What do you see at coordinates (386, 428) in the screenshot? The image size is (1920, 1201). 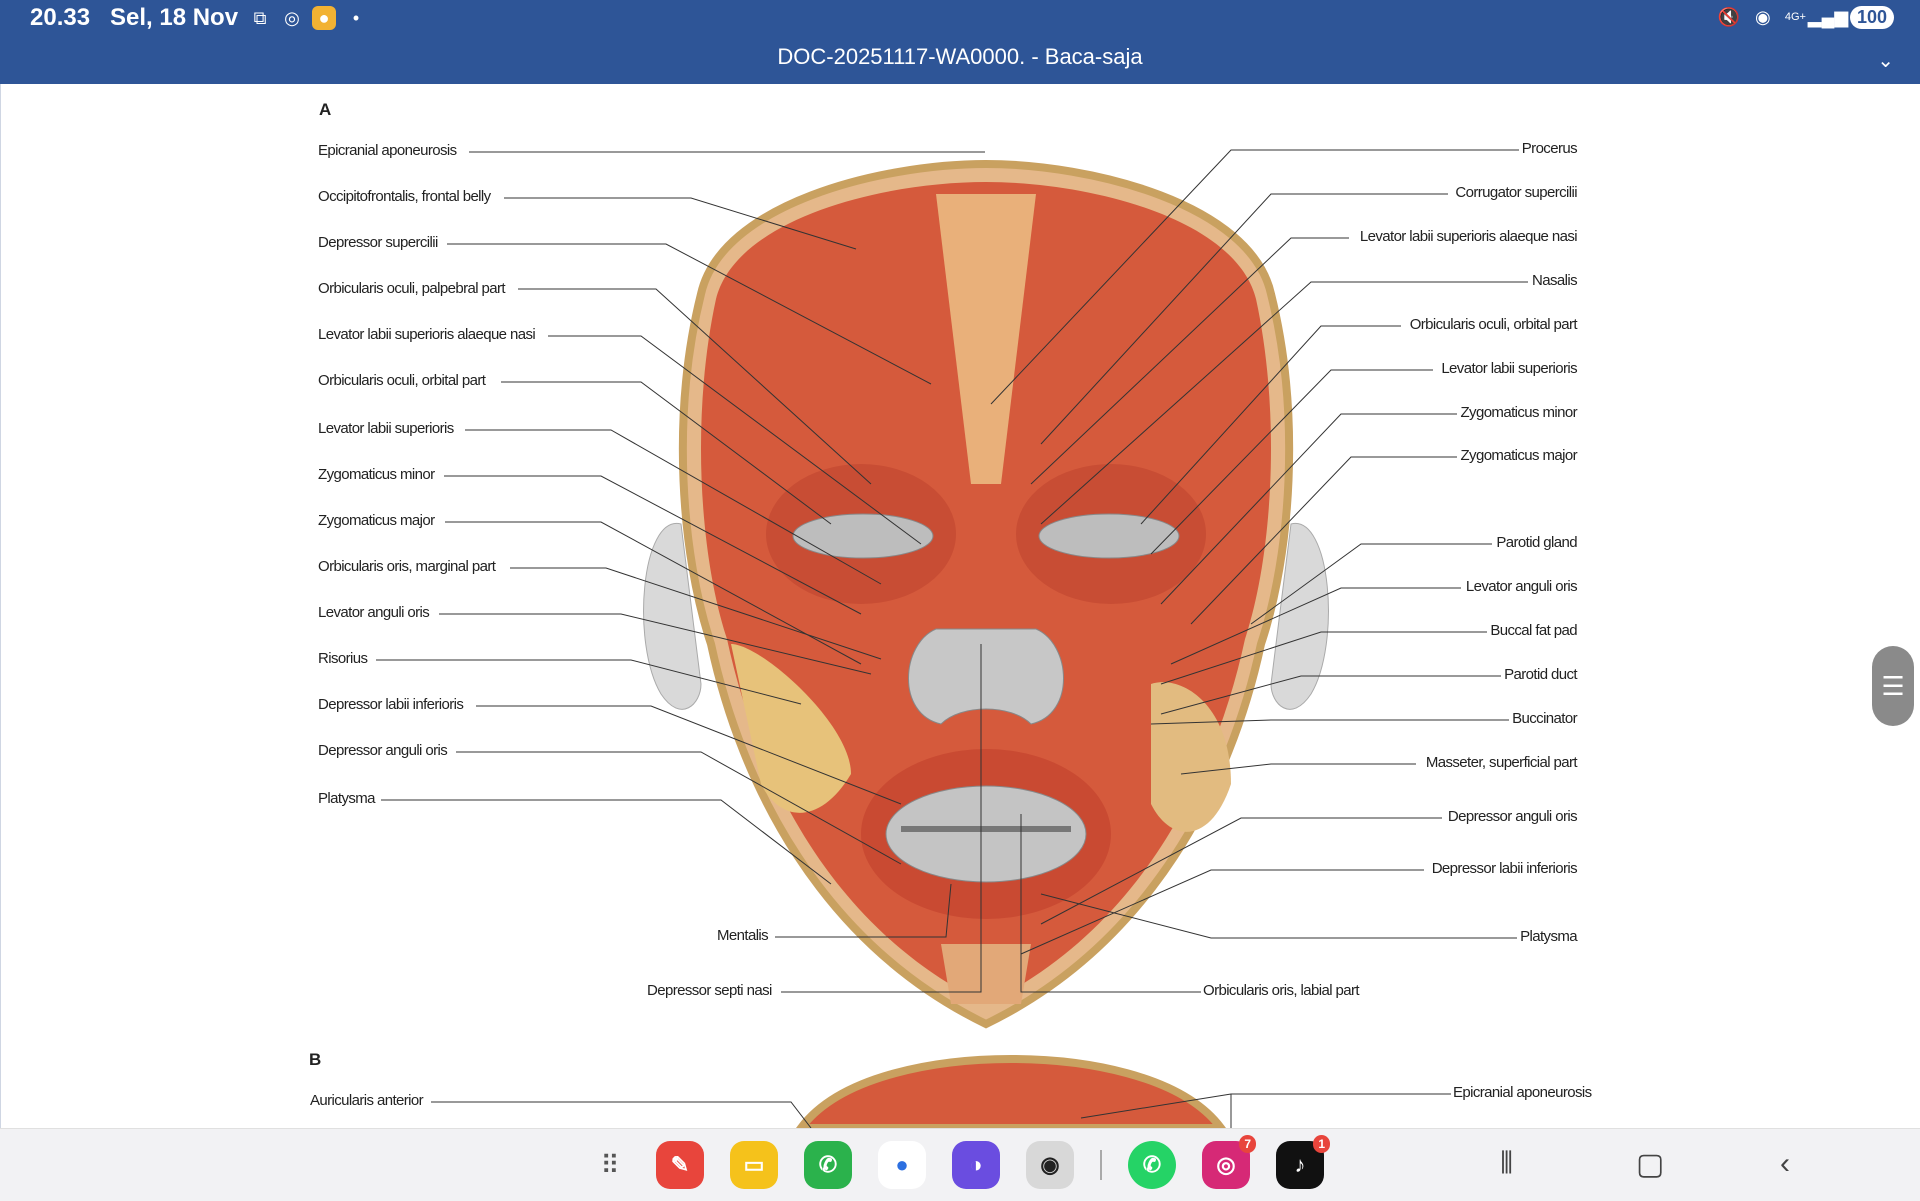 I see `label-left: Levator labii superioris` at bounding box center [386, 428].